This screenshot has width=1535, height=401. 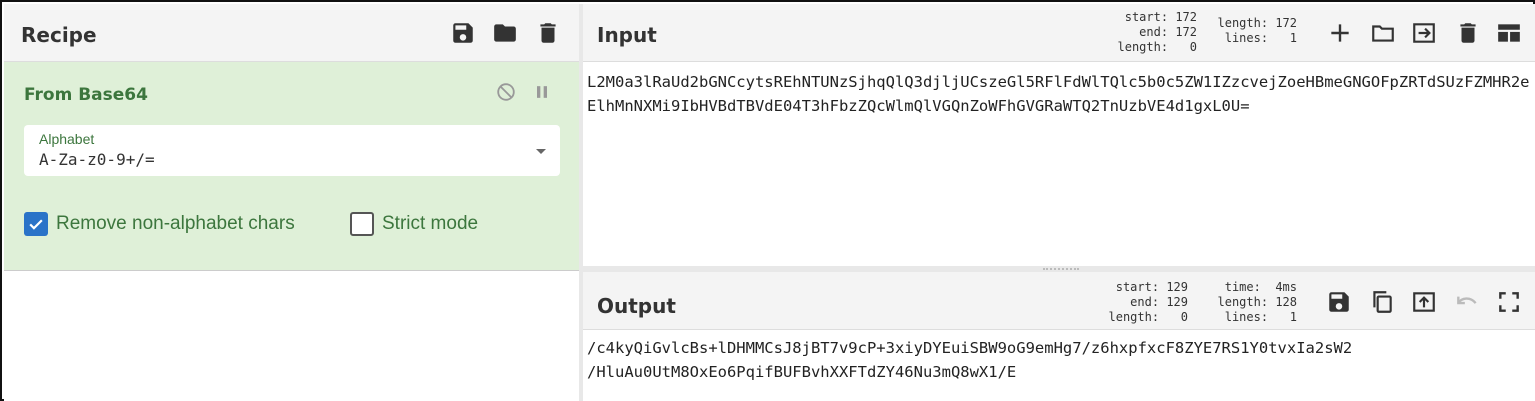 I want to click on clear-recipe-button, so click(x=548, y=33).